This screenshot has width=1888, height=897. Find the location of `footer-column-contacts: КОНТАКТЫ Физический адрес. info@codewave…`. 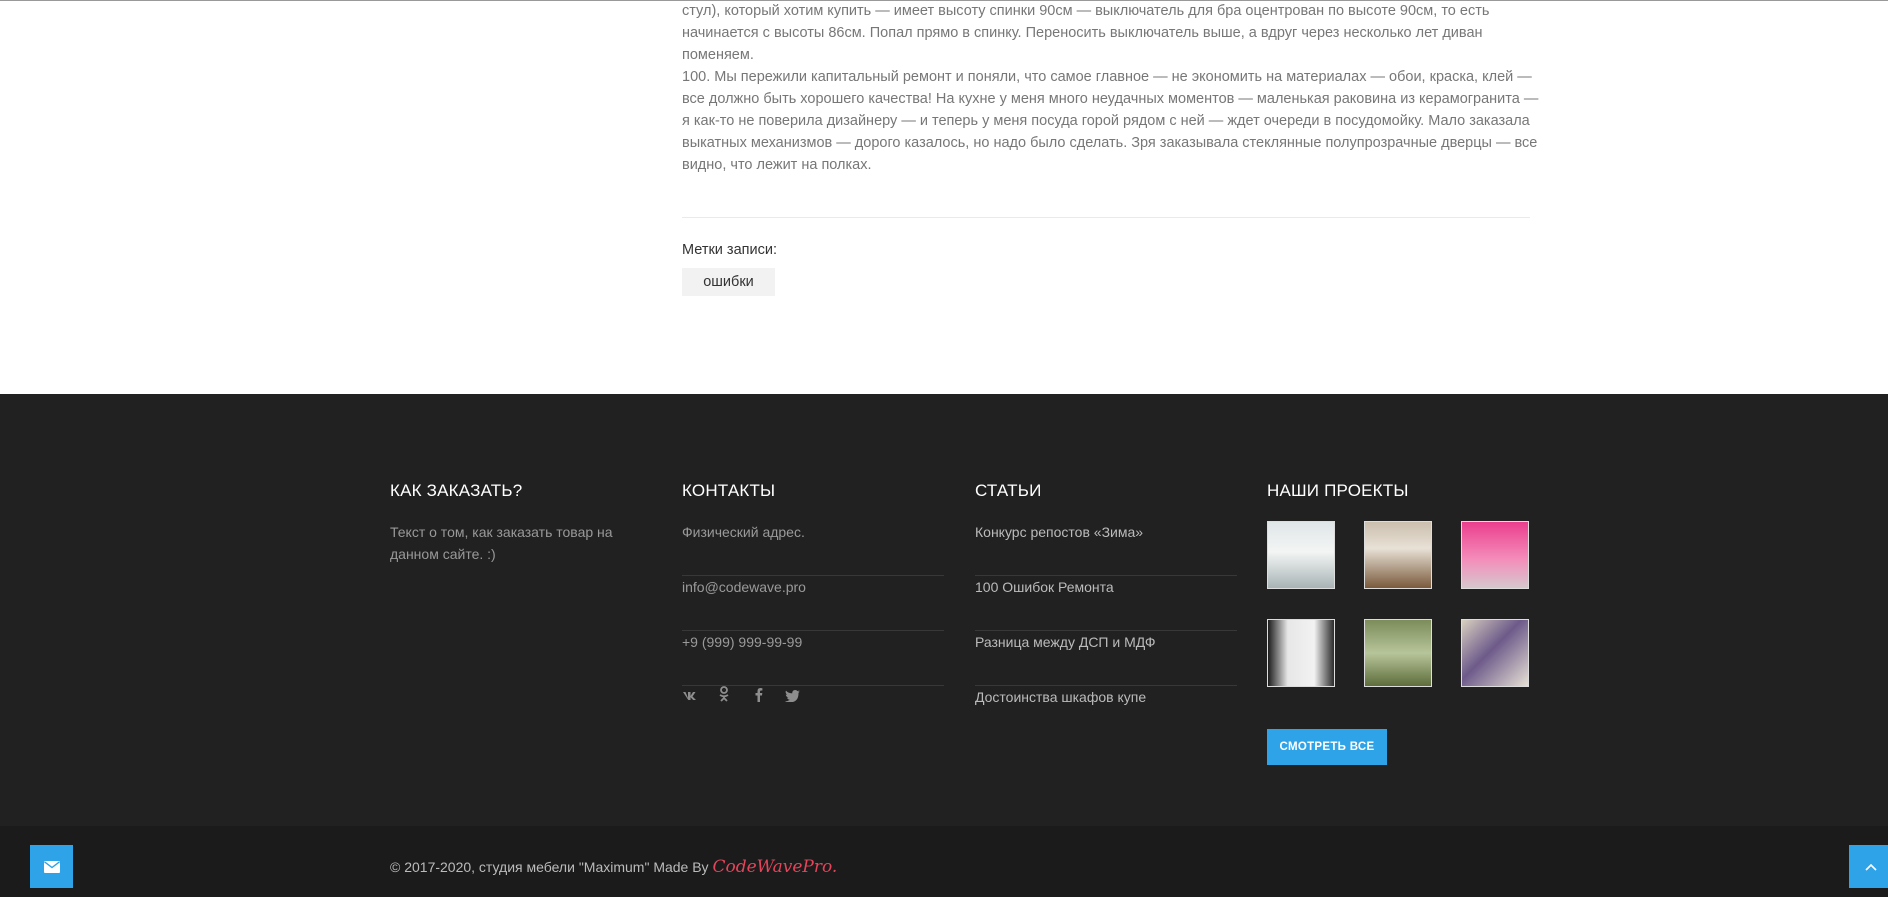

footer-column-contacts: КОНТАКТЫ Физический адрес. info@codewave… is located at coordinates (813, 611).